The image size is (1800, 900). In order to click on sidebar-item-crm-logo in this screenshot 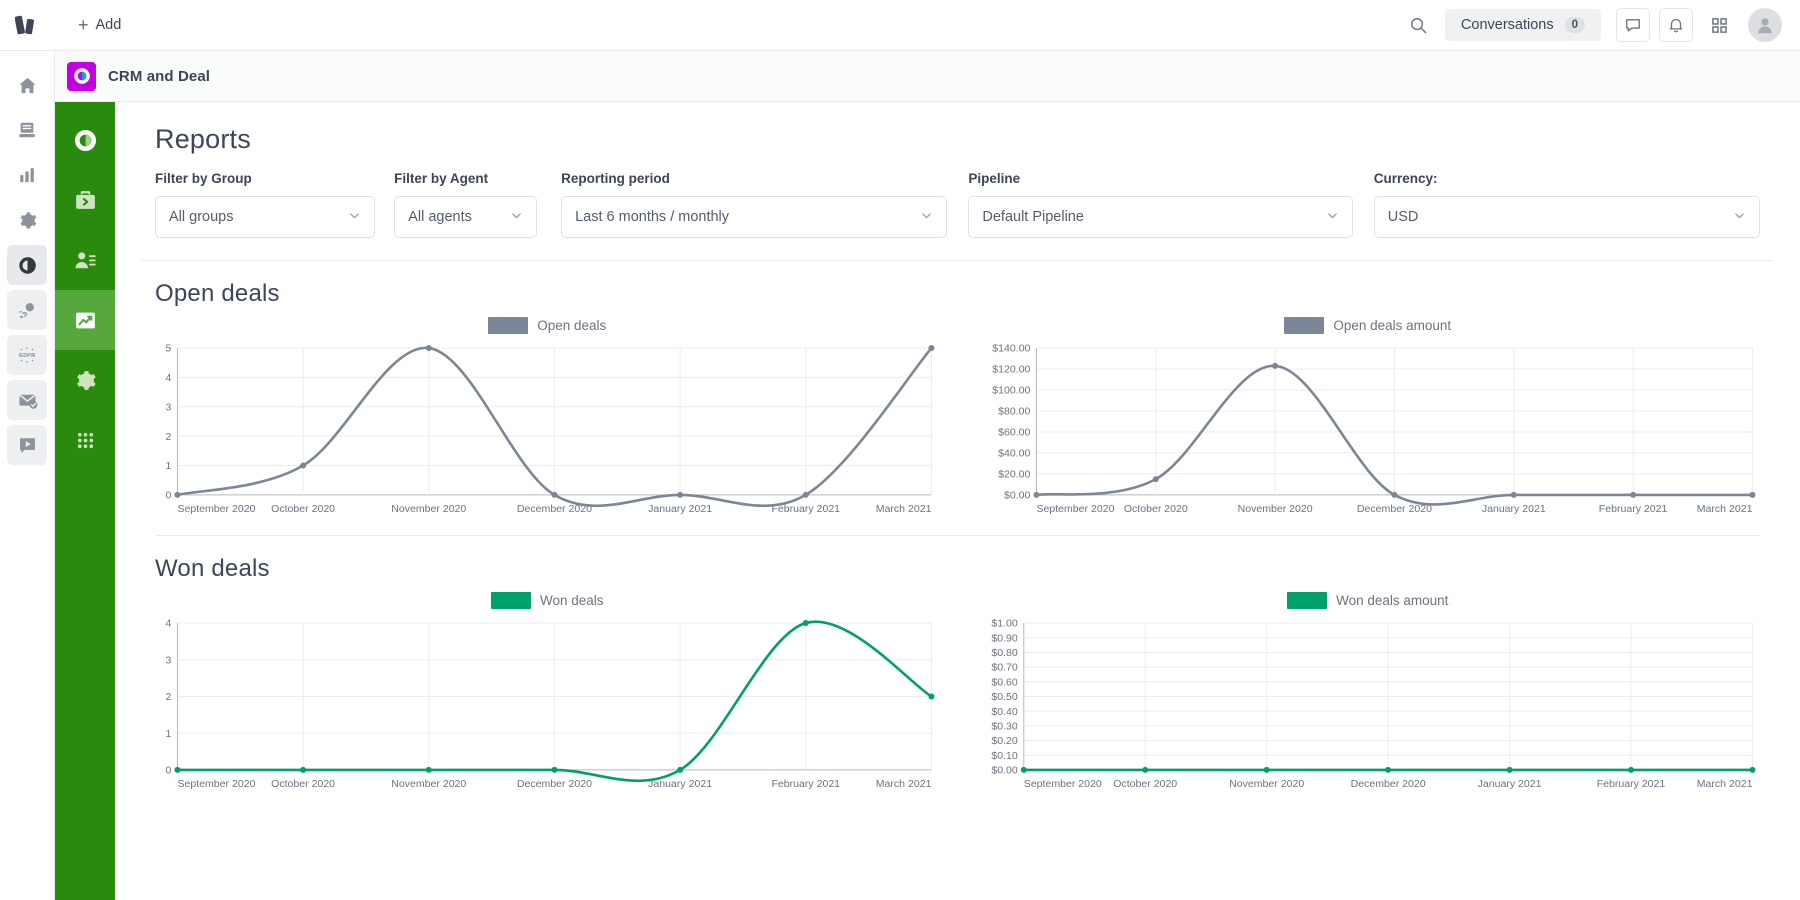, I will do `click(85, 140)`.